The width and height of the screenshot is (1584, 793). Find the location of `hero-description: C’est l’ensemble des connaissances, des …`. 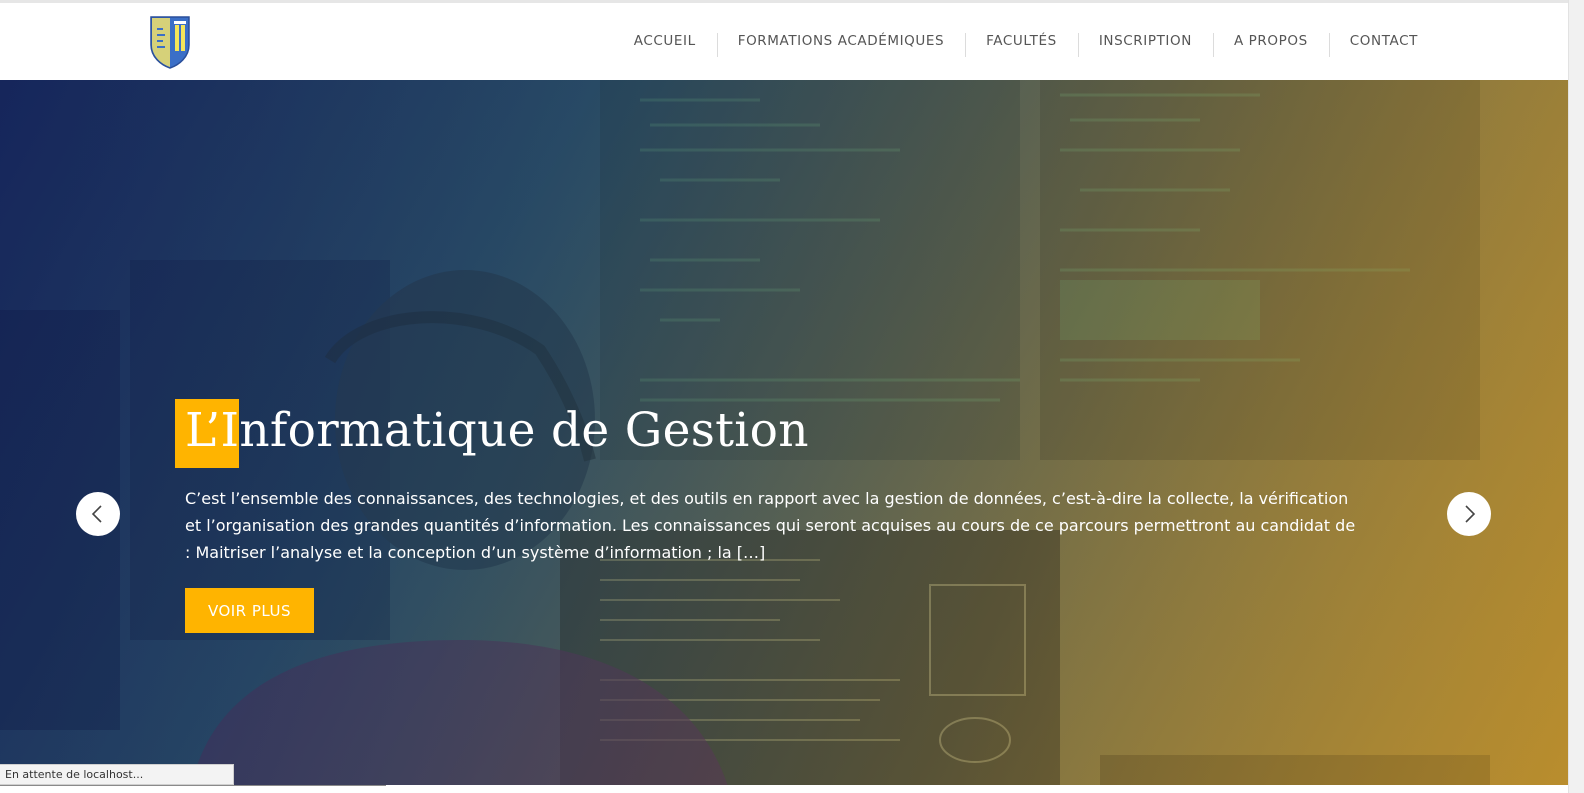

hero-description: C’est l’ensemble des connaissances, des … is located at coordinates (770, 525).